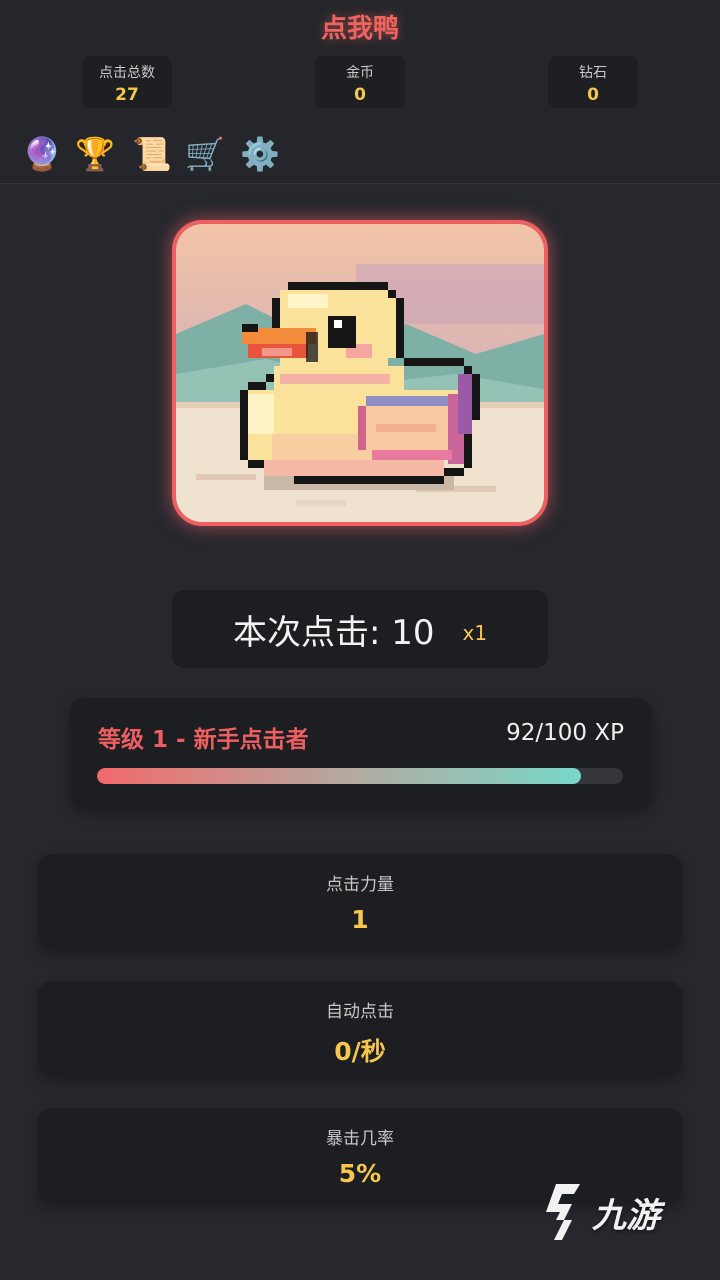 This screenshot has width=720, height=1280. What do you see at coordinates (360, 885) in the screenshot?
I see `click-power-label: 点击力量` at bounding box center [360, 885].